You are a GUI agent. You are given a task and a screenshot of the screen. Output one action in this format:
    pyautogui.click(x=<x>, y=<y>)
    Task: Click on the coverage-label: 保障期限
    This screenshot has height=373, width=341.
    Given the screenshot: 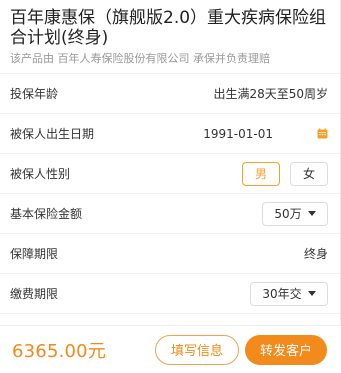 What is the action you would take?
    pyautogui.click(x=34, y=254)
    